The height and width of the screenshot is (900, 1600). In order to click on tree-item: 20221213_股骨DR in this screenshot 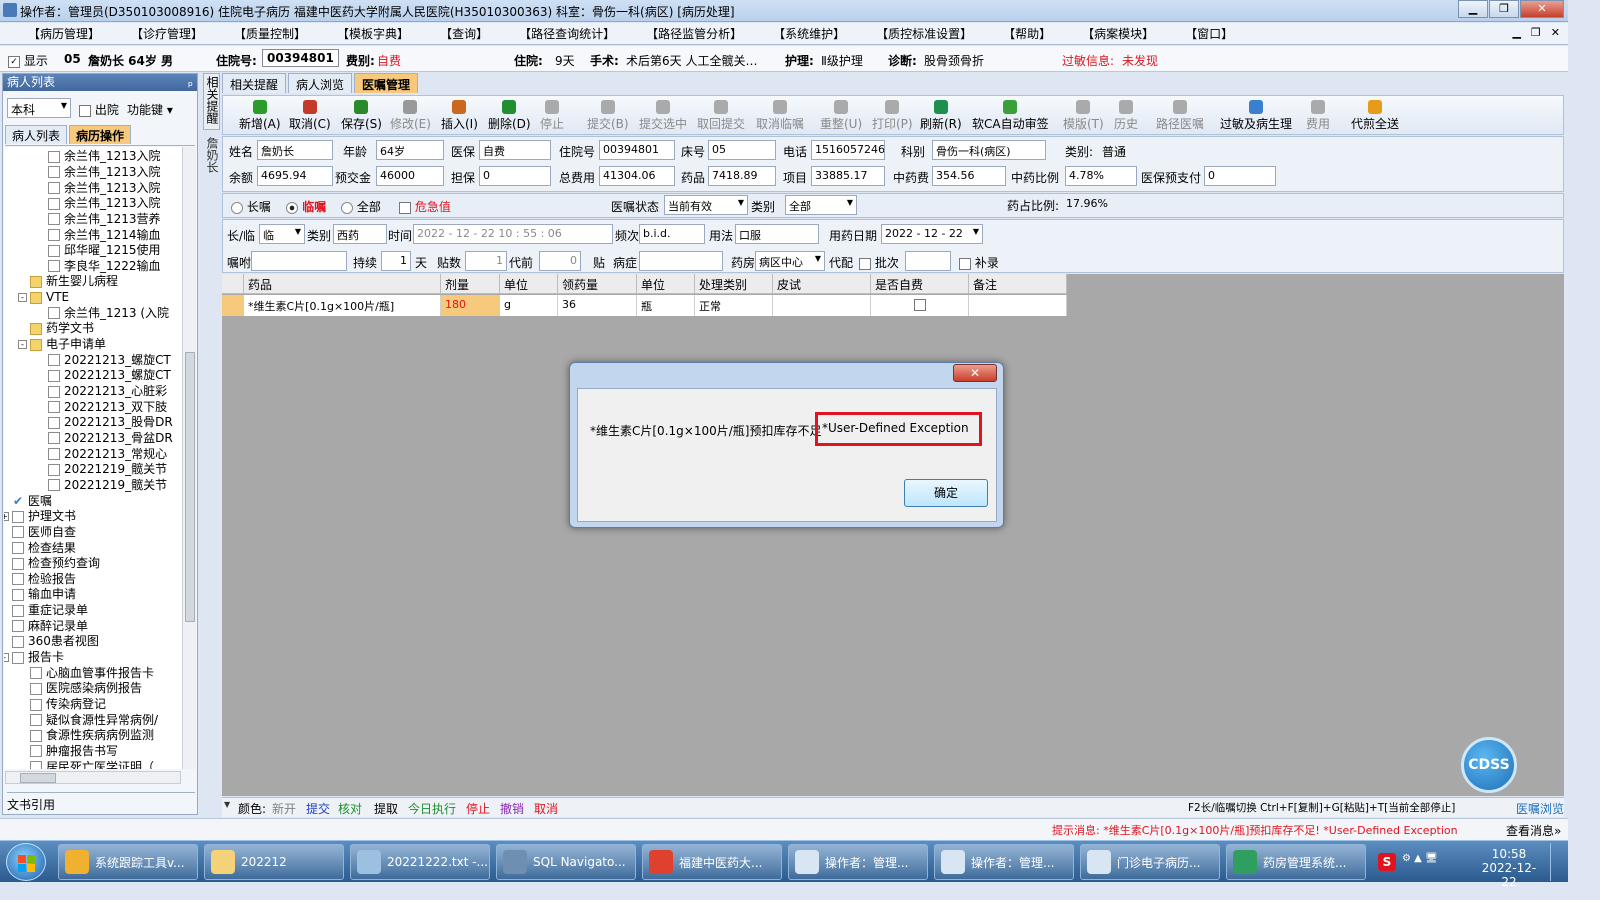, I will do `click(110, 423)`.